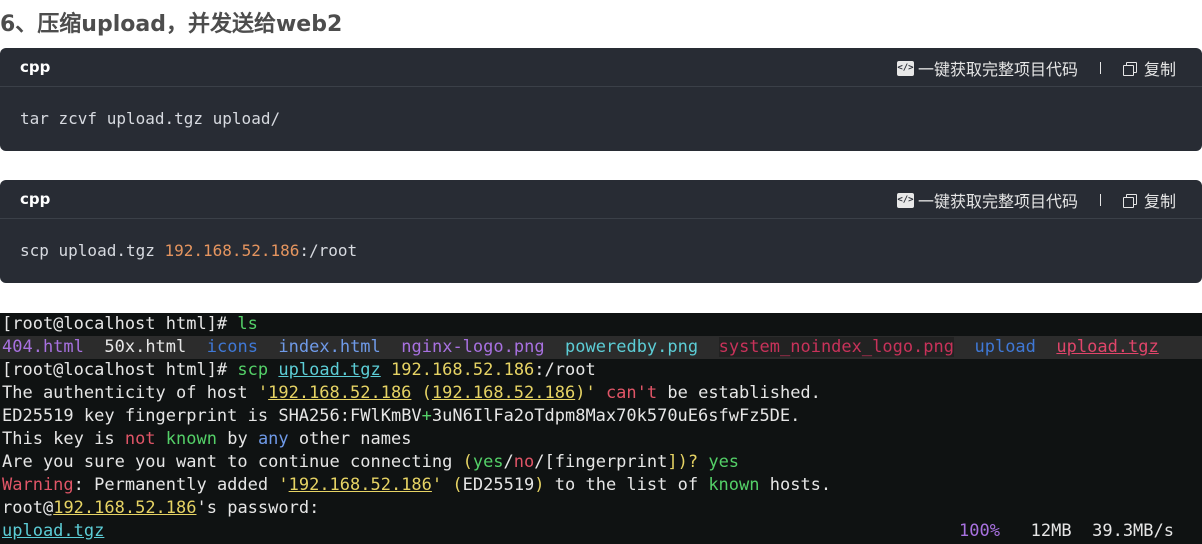 This screenshot has height=544, width=1202. Describe the element at coordinates (43, 347) in the screenshot. I see `file-entry: 404.html` at that location.